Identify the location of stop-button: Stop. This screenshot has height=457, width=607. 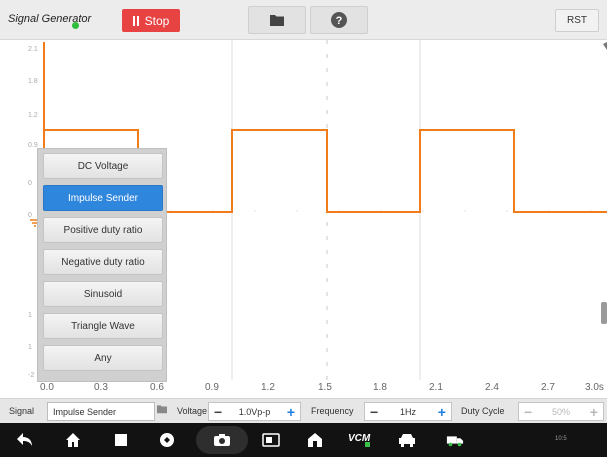
(151, 20).